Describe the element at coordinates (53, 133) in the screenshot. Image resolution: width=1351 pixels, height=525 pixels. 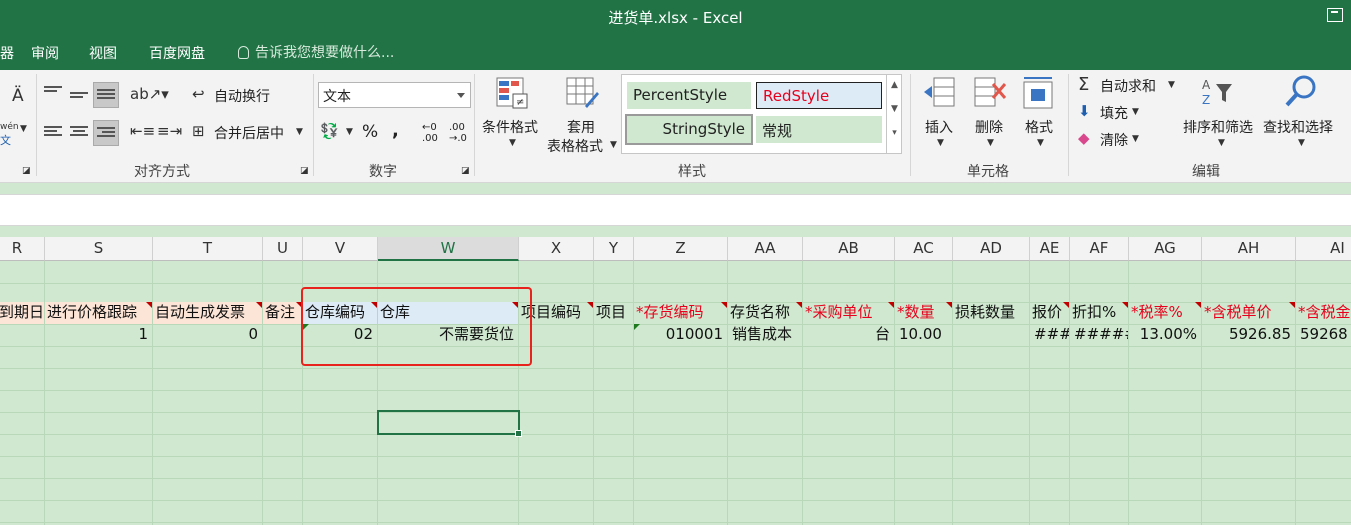
I see `align-left-icon` at that location.